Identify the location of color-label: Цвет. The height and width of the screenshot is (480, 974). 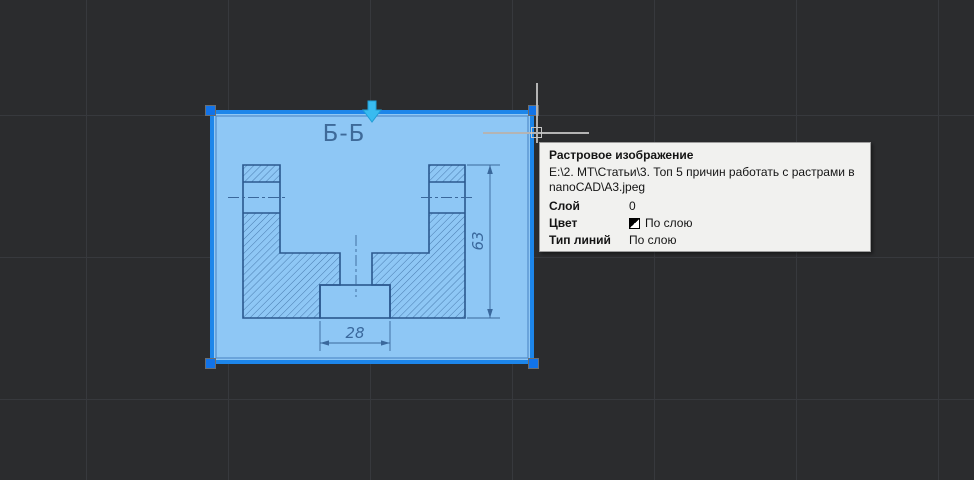
(563, 223).